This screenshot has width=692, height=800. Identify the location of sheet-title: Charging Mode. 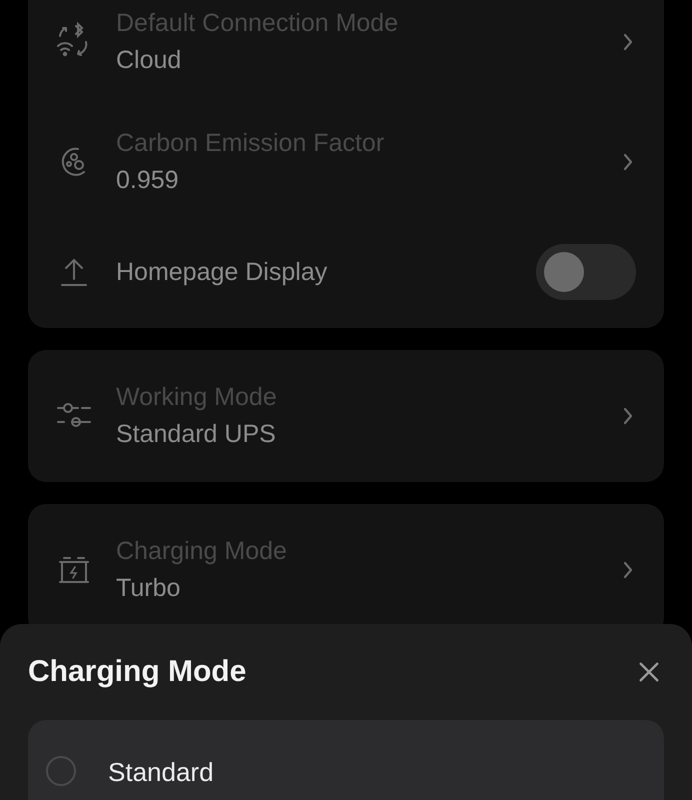
(137, 672).